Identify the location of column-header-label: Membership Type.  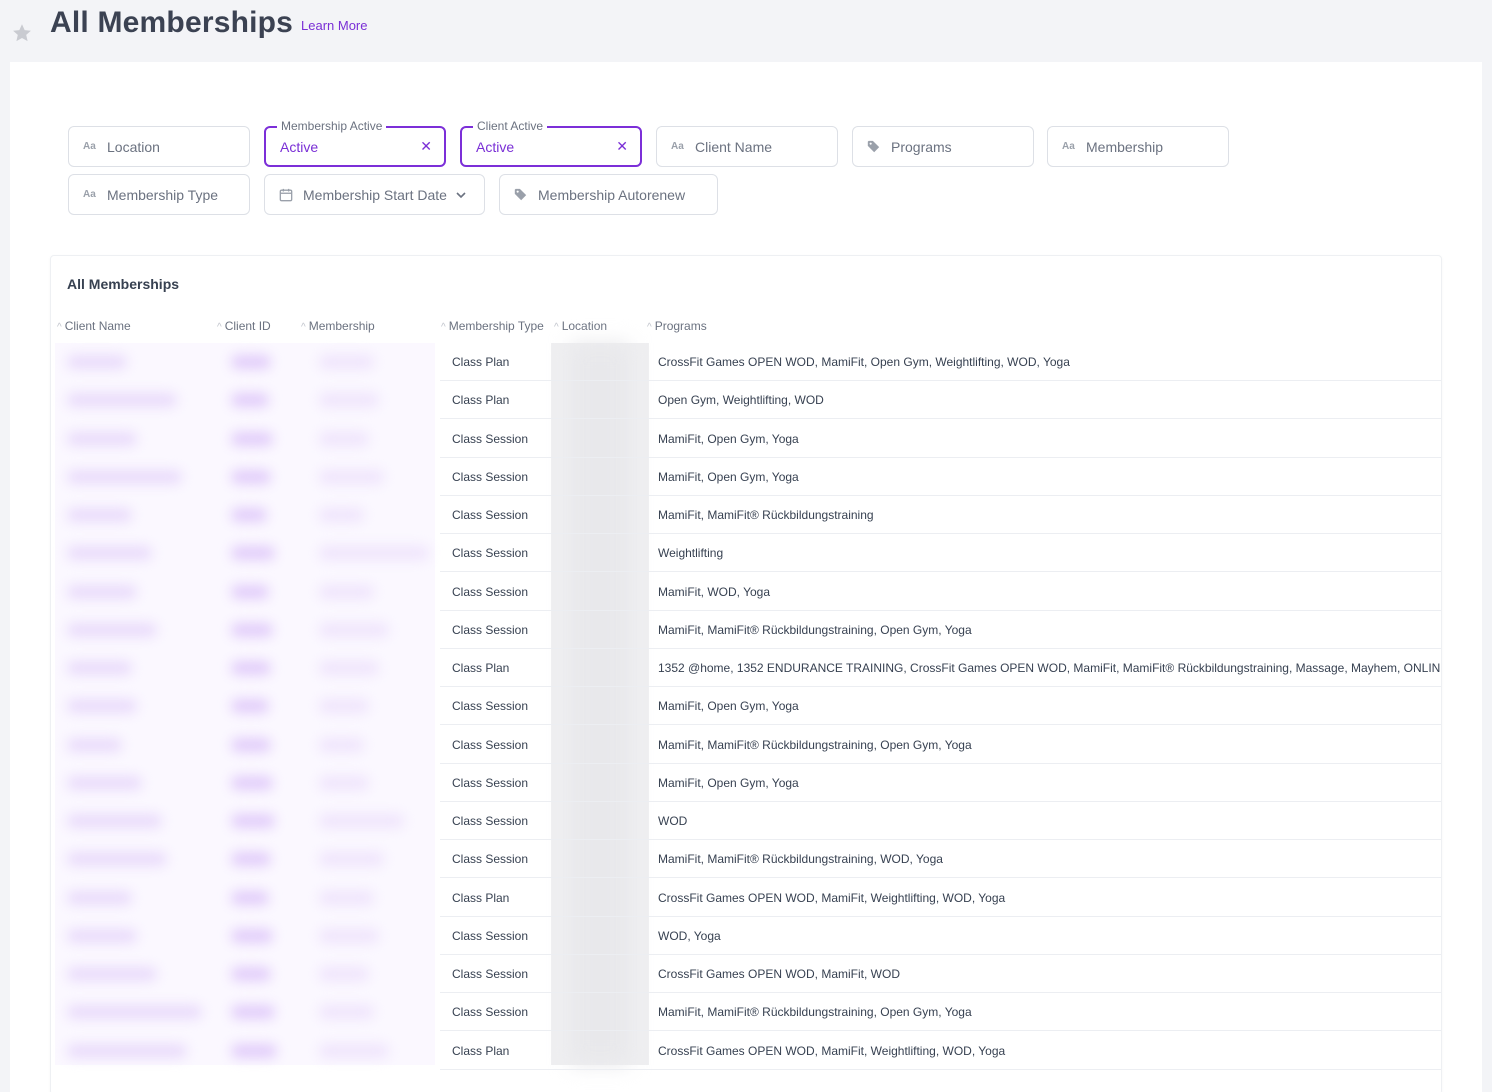
(496, 326).